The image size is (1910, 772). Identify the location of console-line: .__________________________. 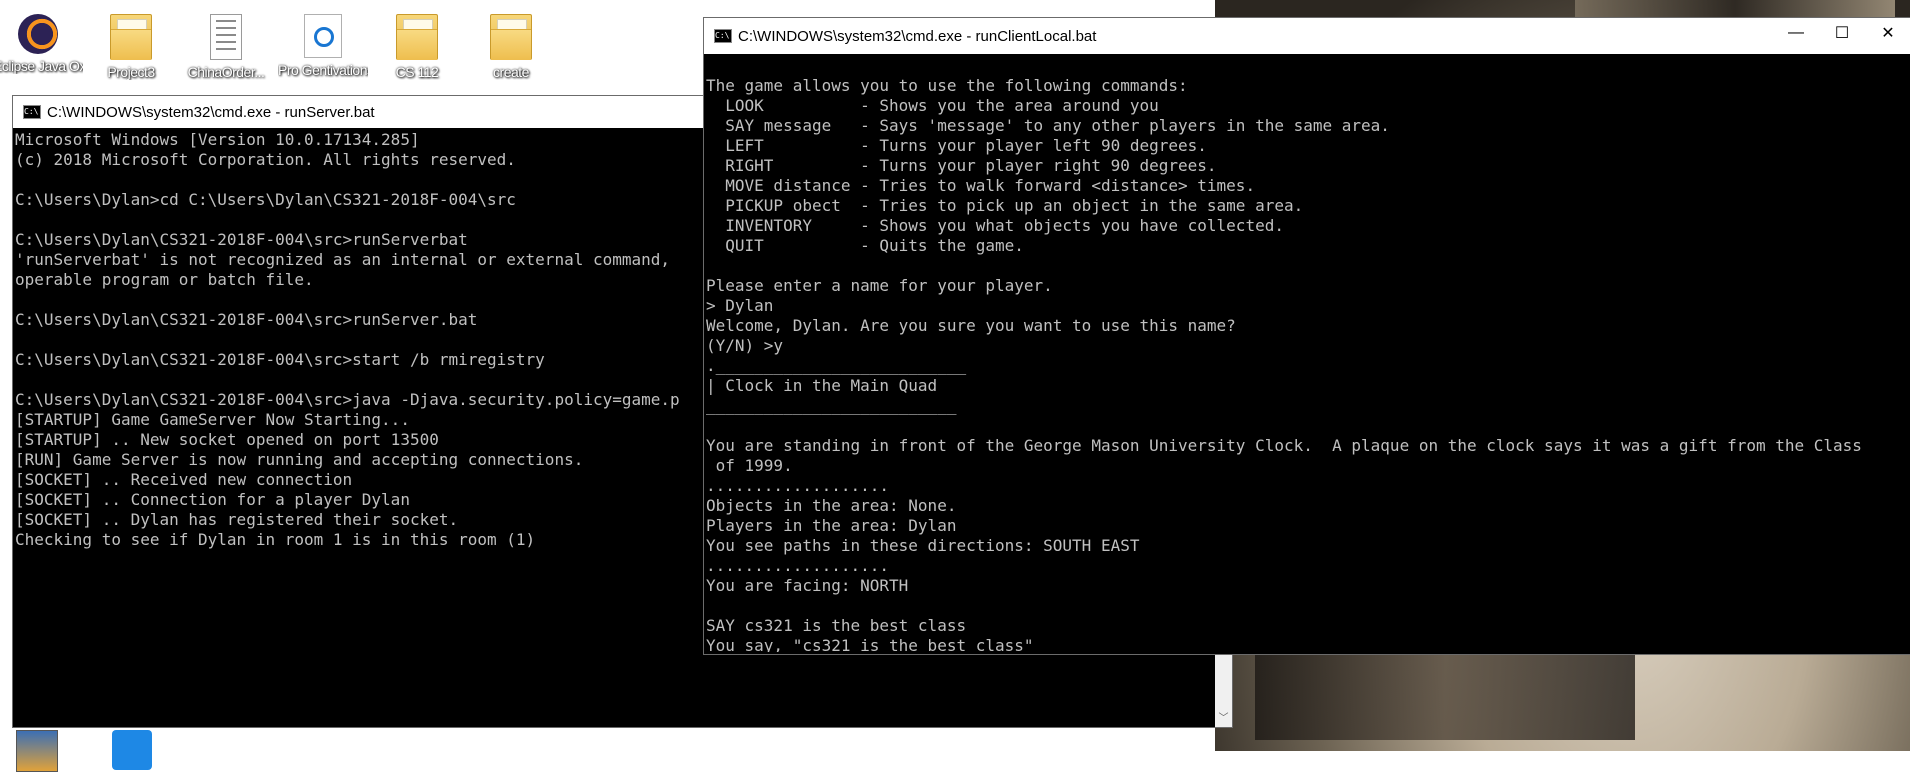
(836, 365).